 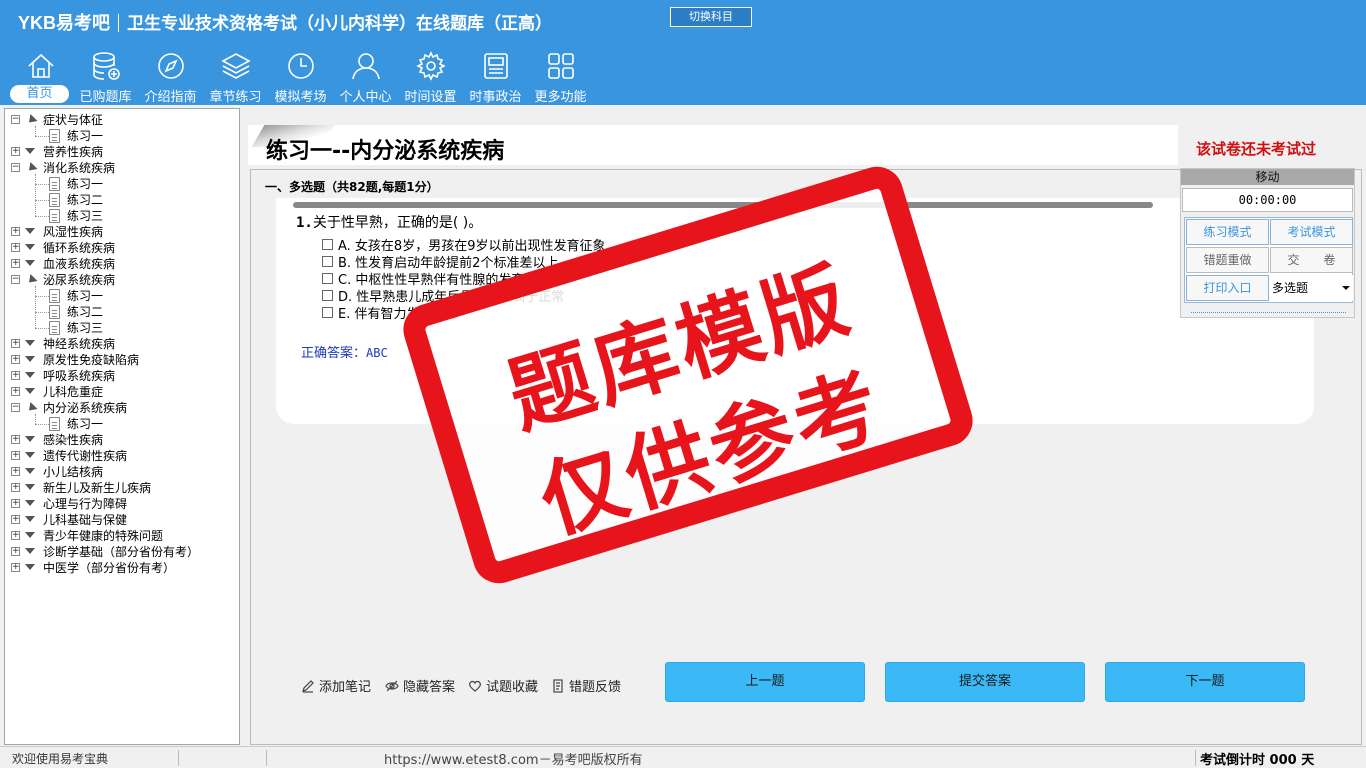 What do you see at coordinates (1227, 288) in the screenshot?
I see `print-button: 打印入口` at bounding box center [1227, 288].